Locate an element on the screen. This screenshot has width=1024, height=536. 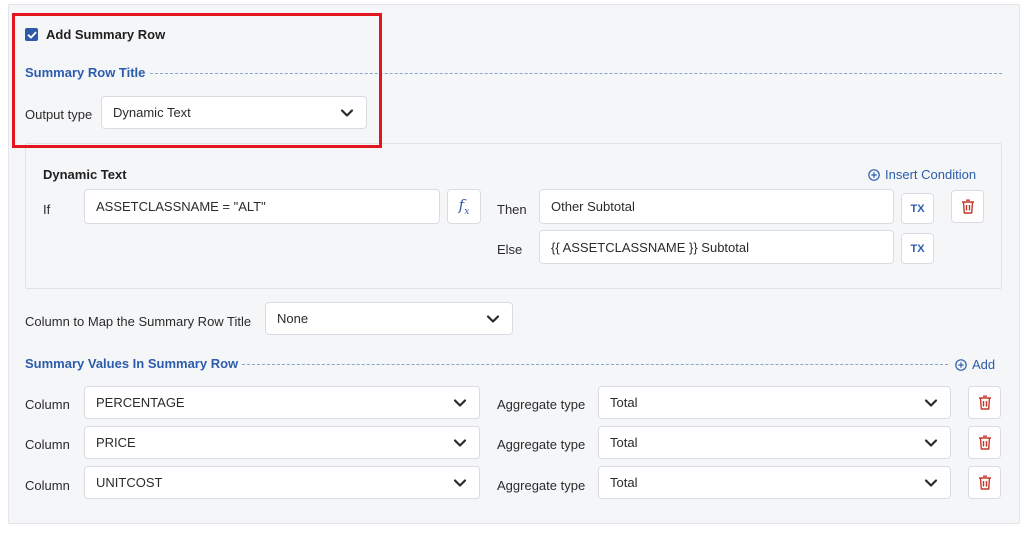
dynamic-text-heading: Dynamic Text is located at coordinates (85, 174).